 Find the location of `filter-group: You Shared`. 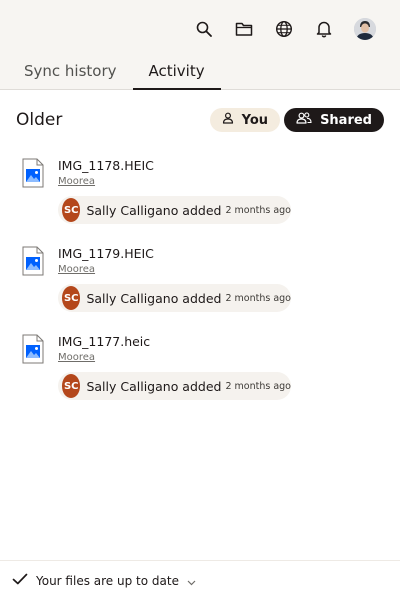

filter-group: You Shared is located at coordinates (296, 120).